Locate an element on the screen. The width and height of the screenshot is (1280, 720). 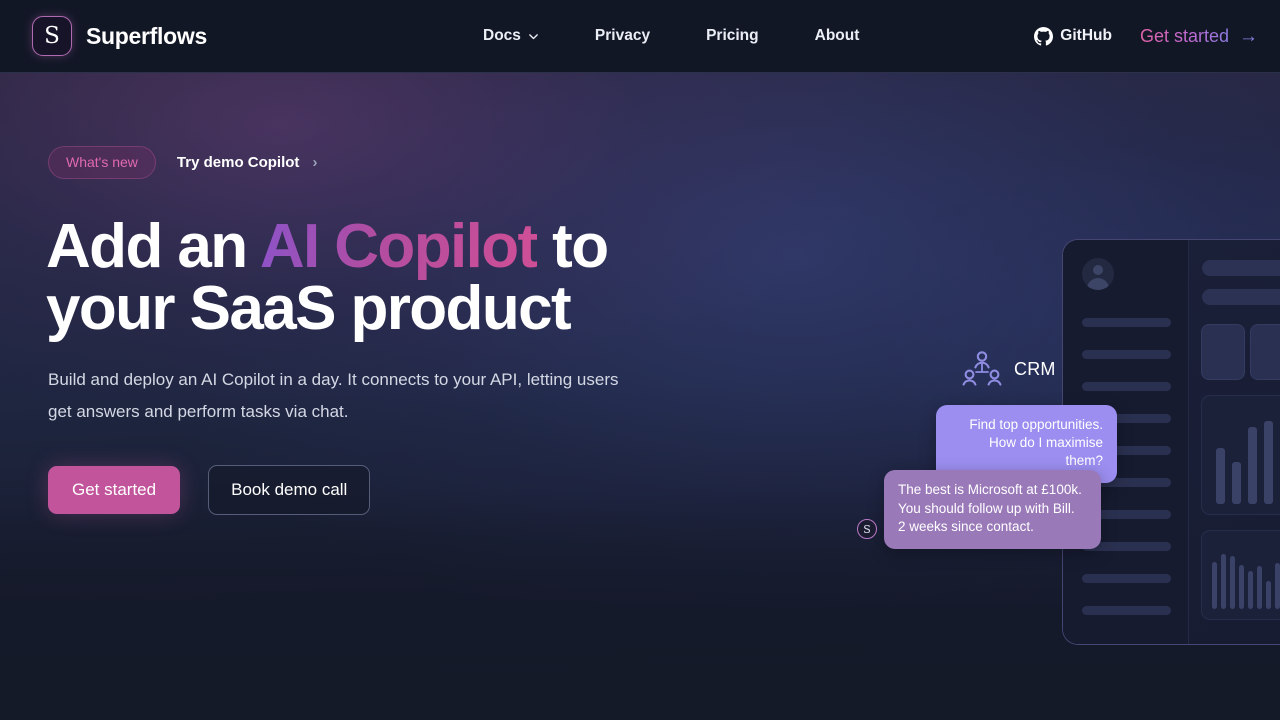
nav-item-privacy: Privacy is located at coordinates (622, 36).